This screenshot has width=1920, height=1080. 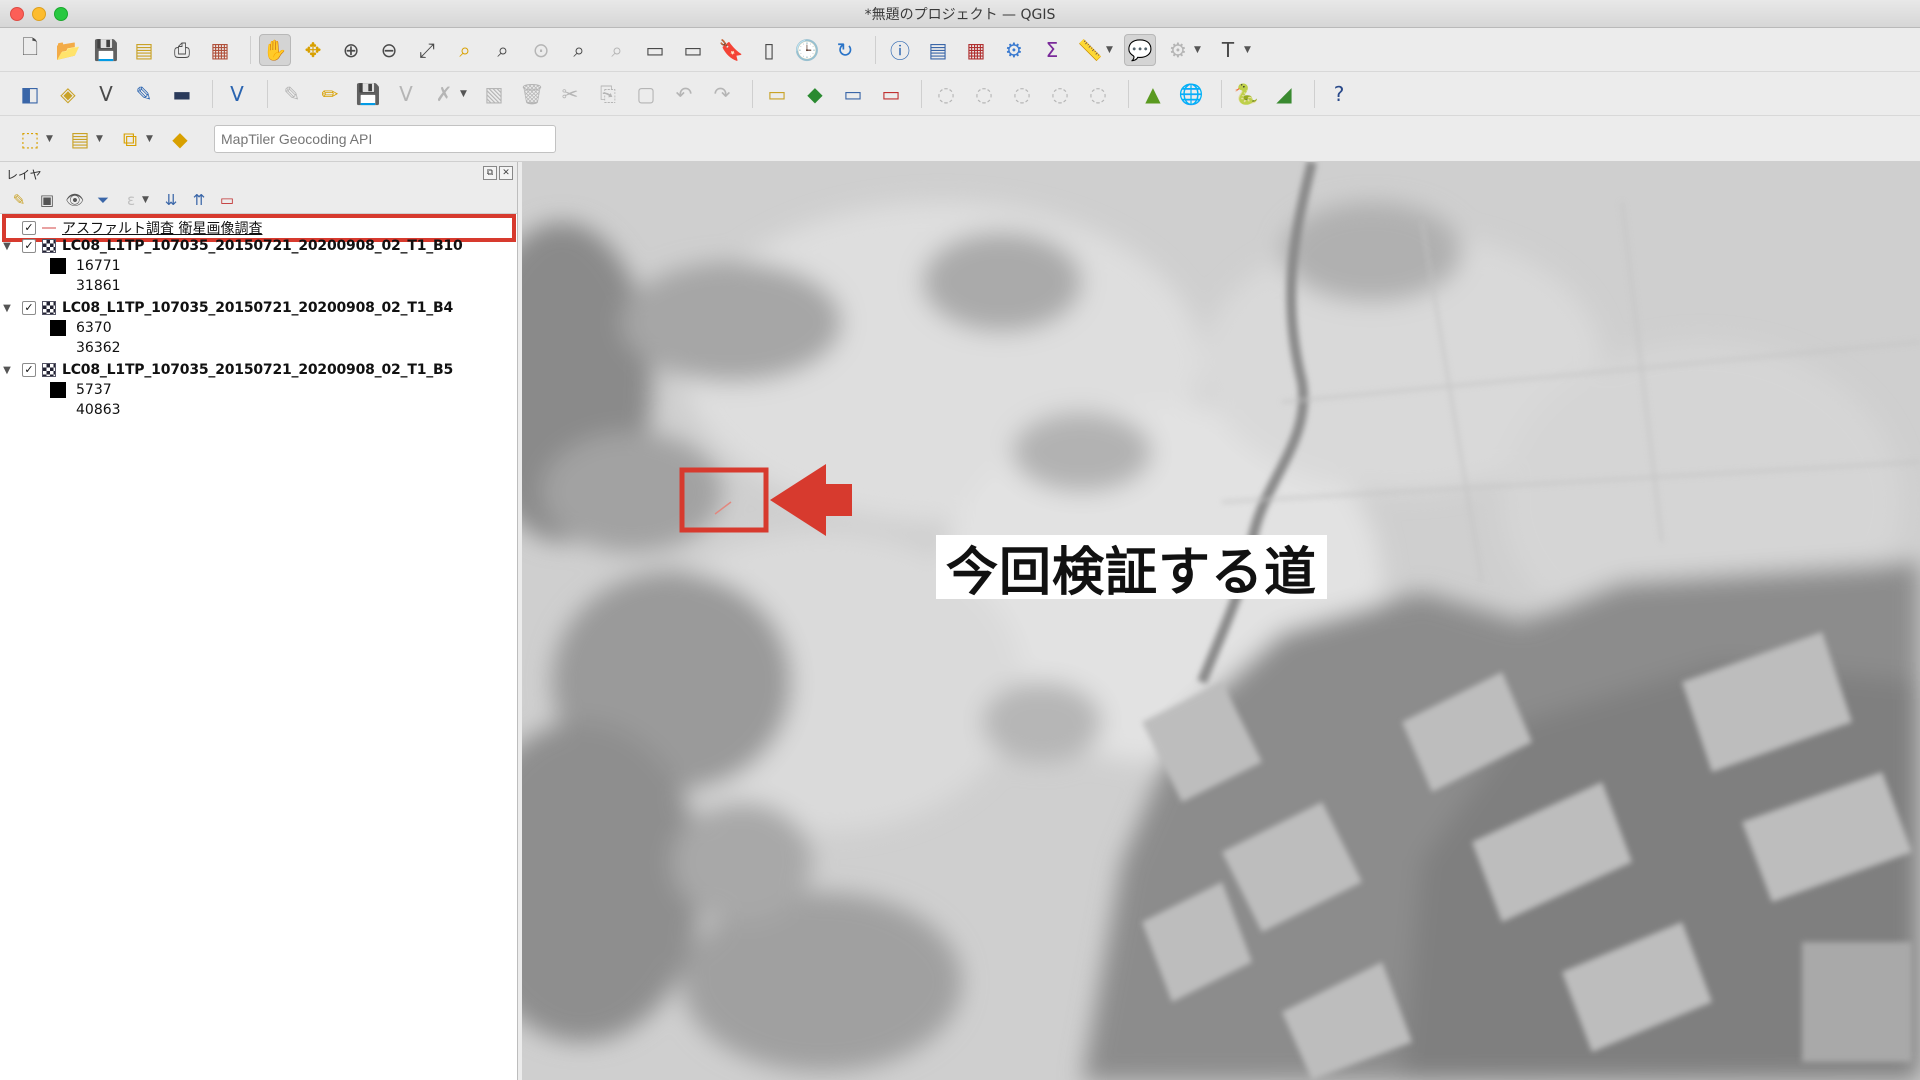 What do you see at coordinates (30, 139) in the screenshot?
I see `select-features-icon: ⬚` at bounding box center [30, 139].